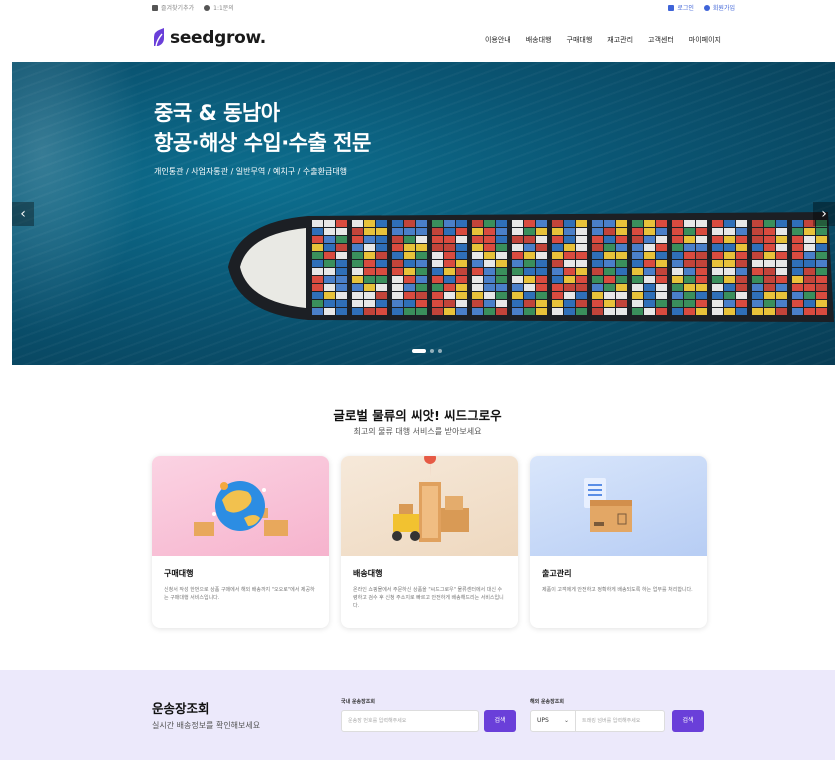 This screenshot has width=835, height=760. Describe the element at coordinates (824, 214) in the screenshot. I see `next-slide-button: ›` at that location.